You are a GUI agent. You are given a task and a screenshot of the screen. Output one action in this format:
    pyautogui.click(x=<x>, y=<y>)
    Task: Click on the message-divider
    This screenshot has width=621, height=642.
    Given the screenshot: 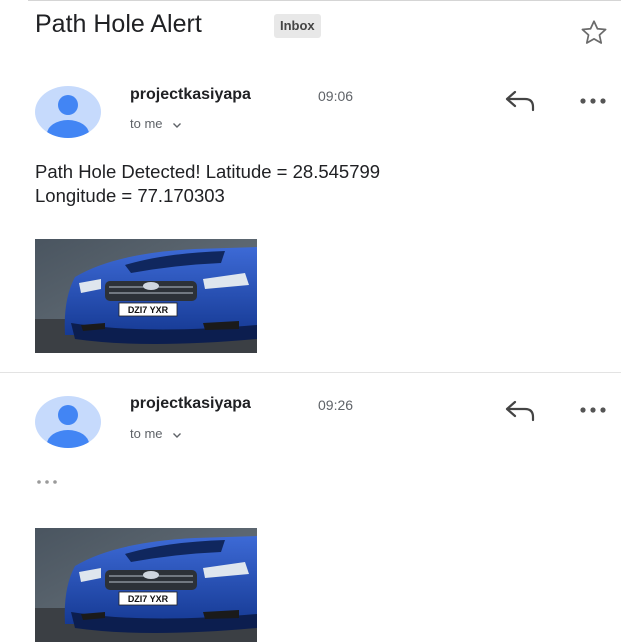 What is the action you would take?
    pyautogui.click(x=310, y=372)
    